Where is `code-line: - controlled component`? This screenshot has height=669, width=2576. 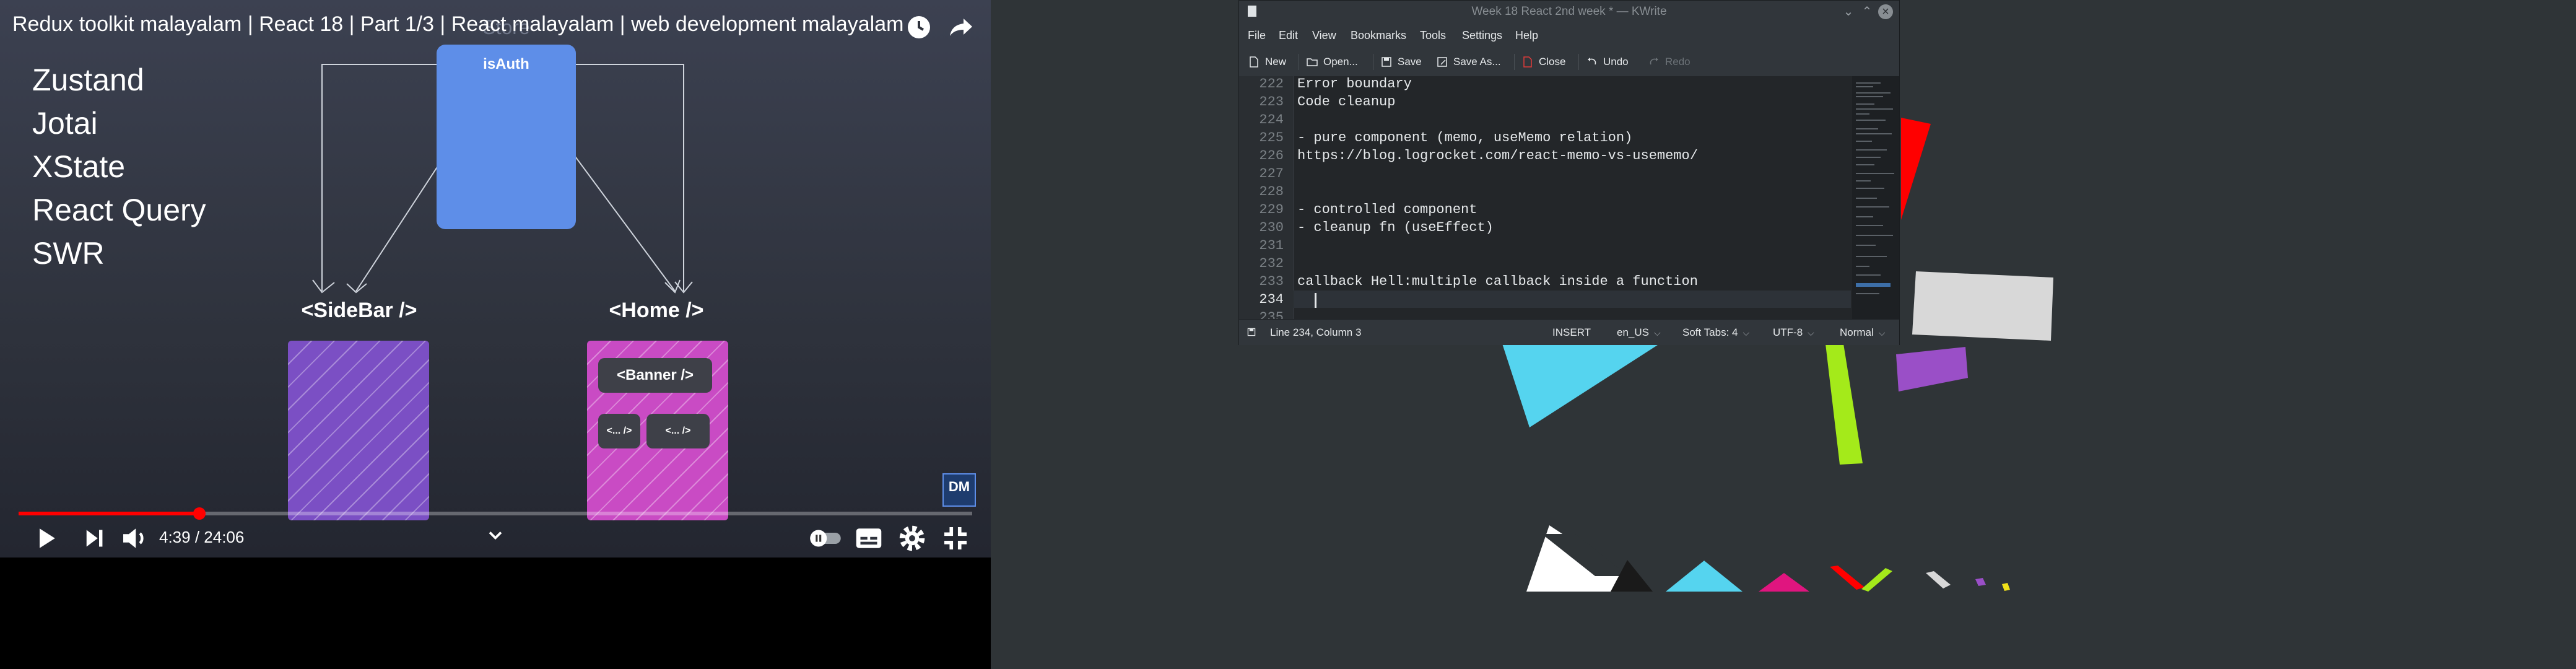
code-line: - controlled component is located at coordinates (1387, 209).